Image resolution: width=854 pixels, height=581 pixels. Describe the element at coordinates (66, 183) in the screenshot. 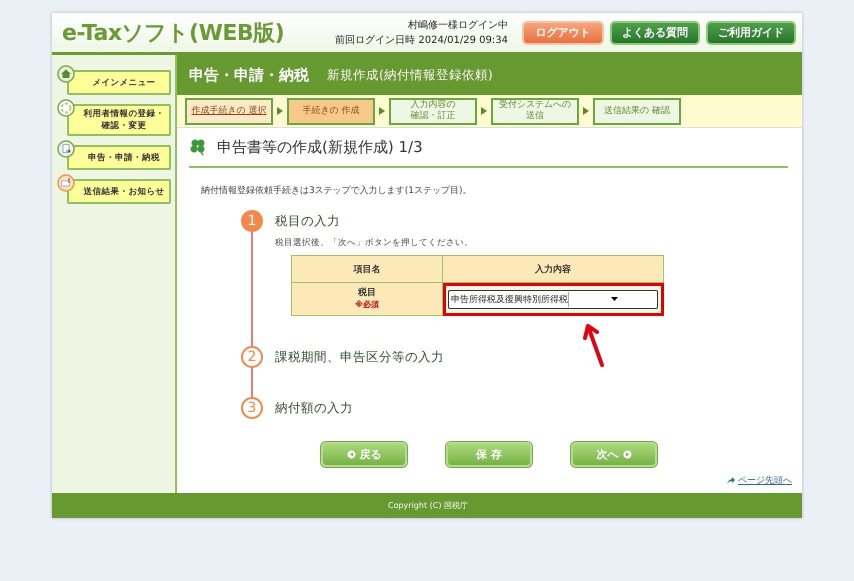

I see `envelope-icon` at that location.